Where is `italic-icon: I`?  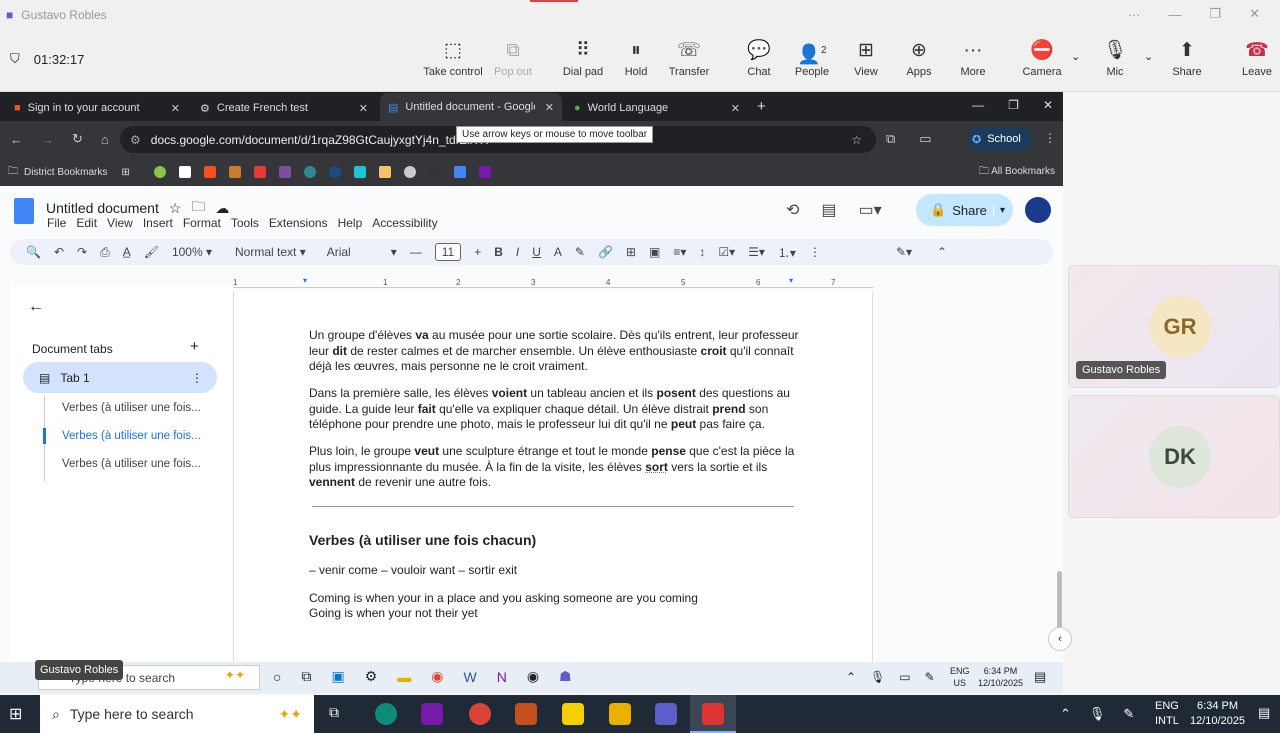
italic-icon: I is located at coordinates (517, 252).